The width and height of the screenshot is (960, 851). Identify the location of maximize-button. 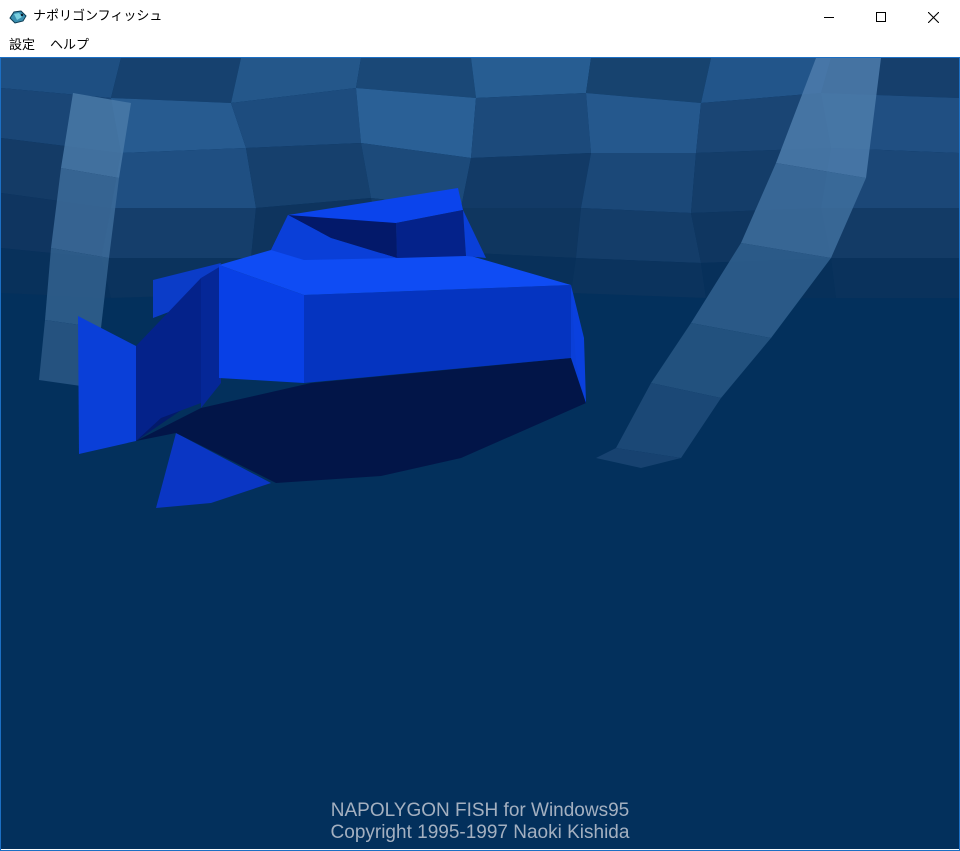
(881, 17).